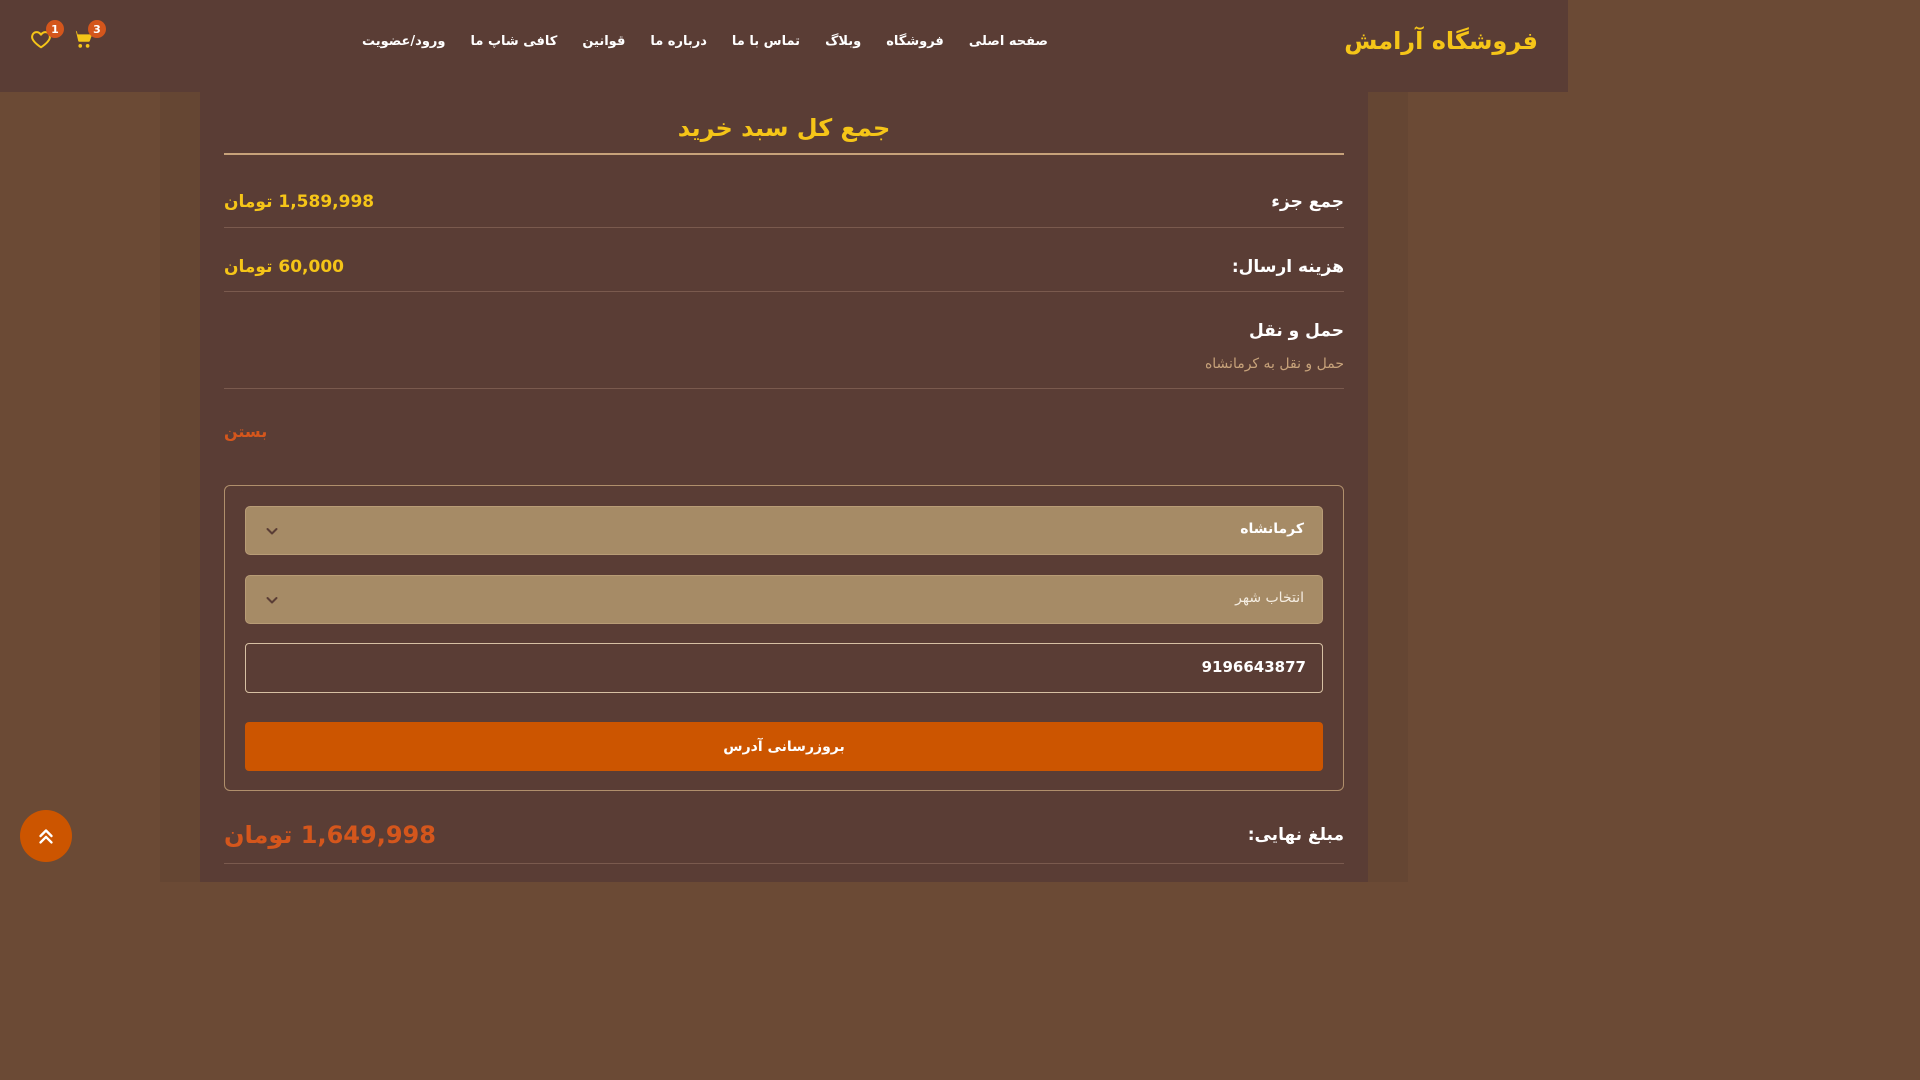  Describe the element at coordinates (97, 29) in the screenshot. I see `cart-count-badge: 3` at that location.